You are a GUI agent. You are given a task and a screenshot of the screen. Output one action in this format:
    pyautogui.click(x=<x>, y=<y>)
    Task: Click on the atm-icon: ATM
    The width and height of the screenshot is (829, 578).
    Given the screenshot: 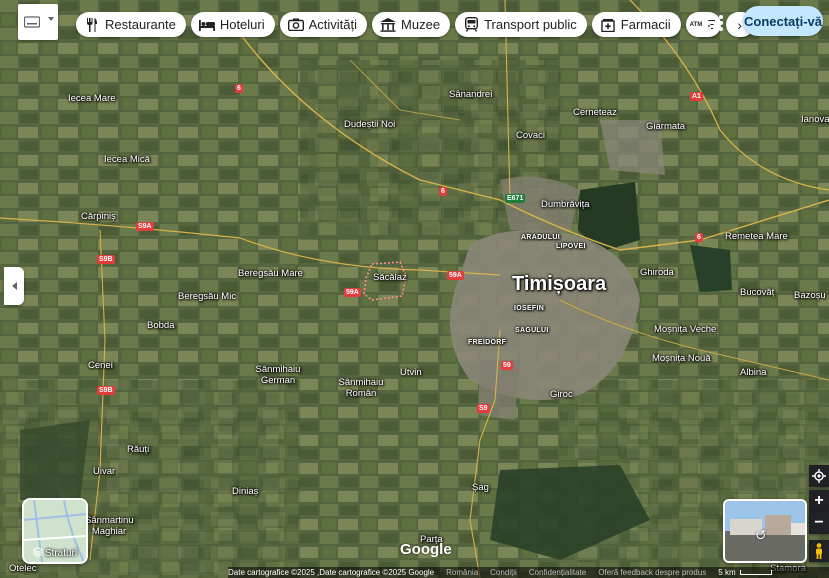 What is the action you would take?
    pyautogui.click(x=696, y=24)
    